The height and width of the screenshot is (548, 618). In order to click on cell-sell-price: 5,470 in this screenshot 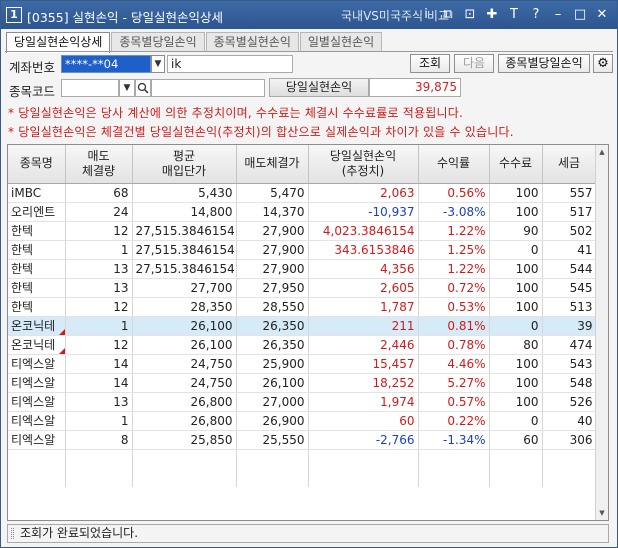, I will do `click(272, 193)`.